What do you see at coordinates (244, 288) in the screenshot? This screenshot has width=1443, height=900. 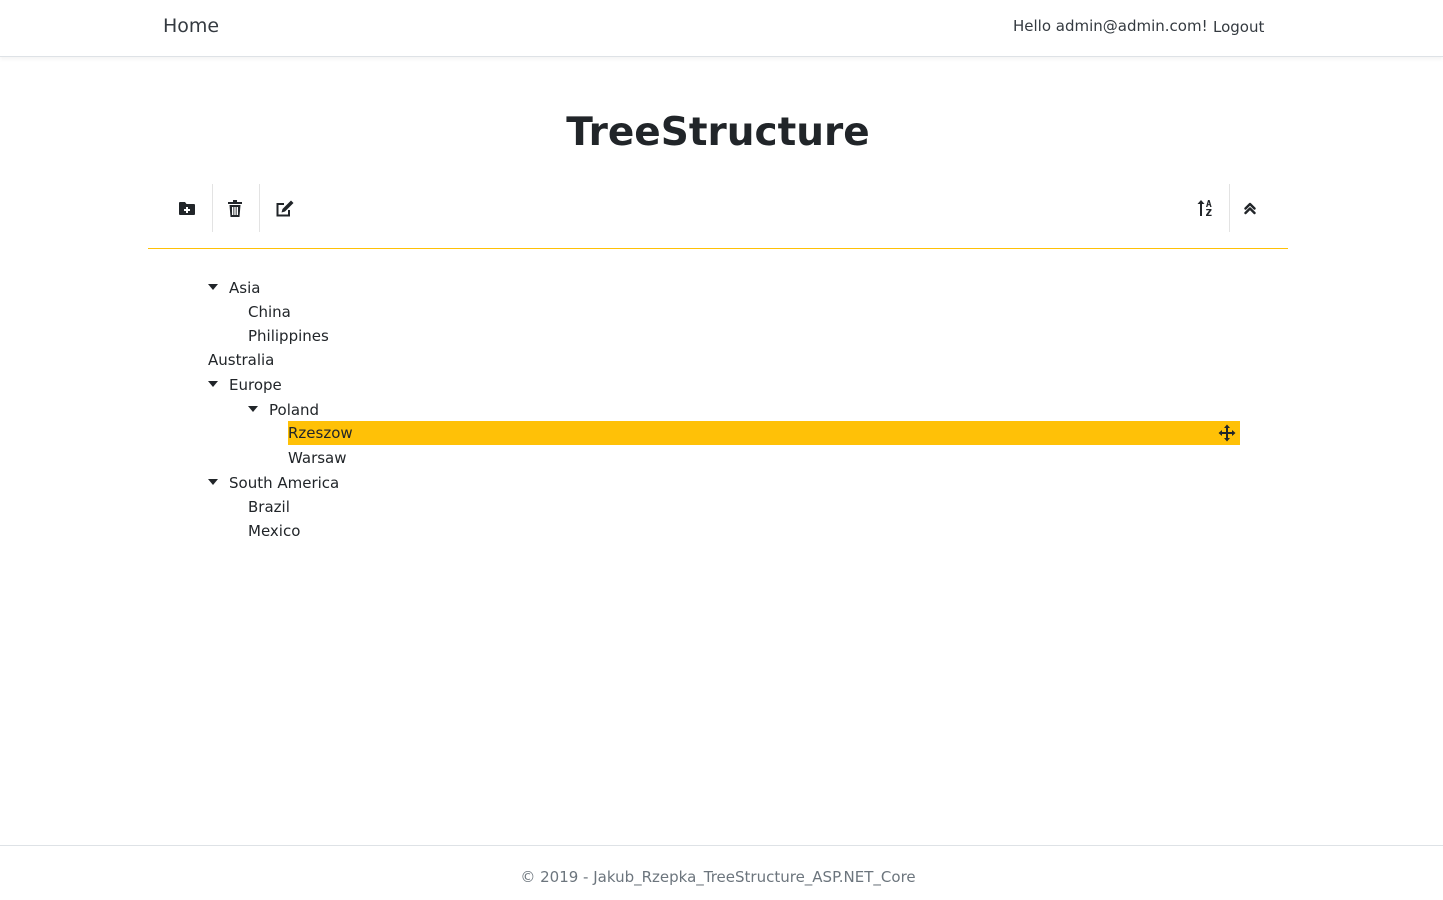 I see `tree-node: Asia` at bounding box center [244, 288].